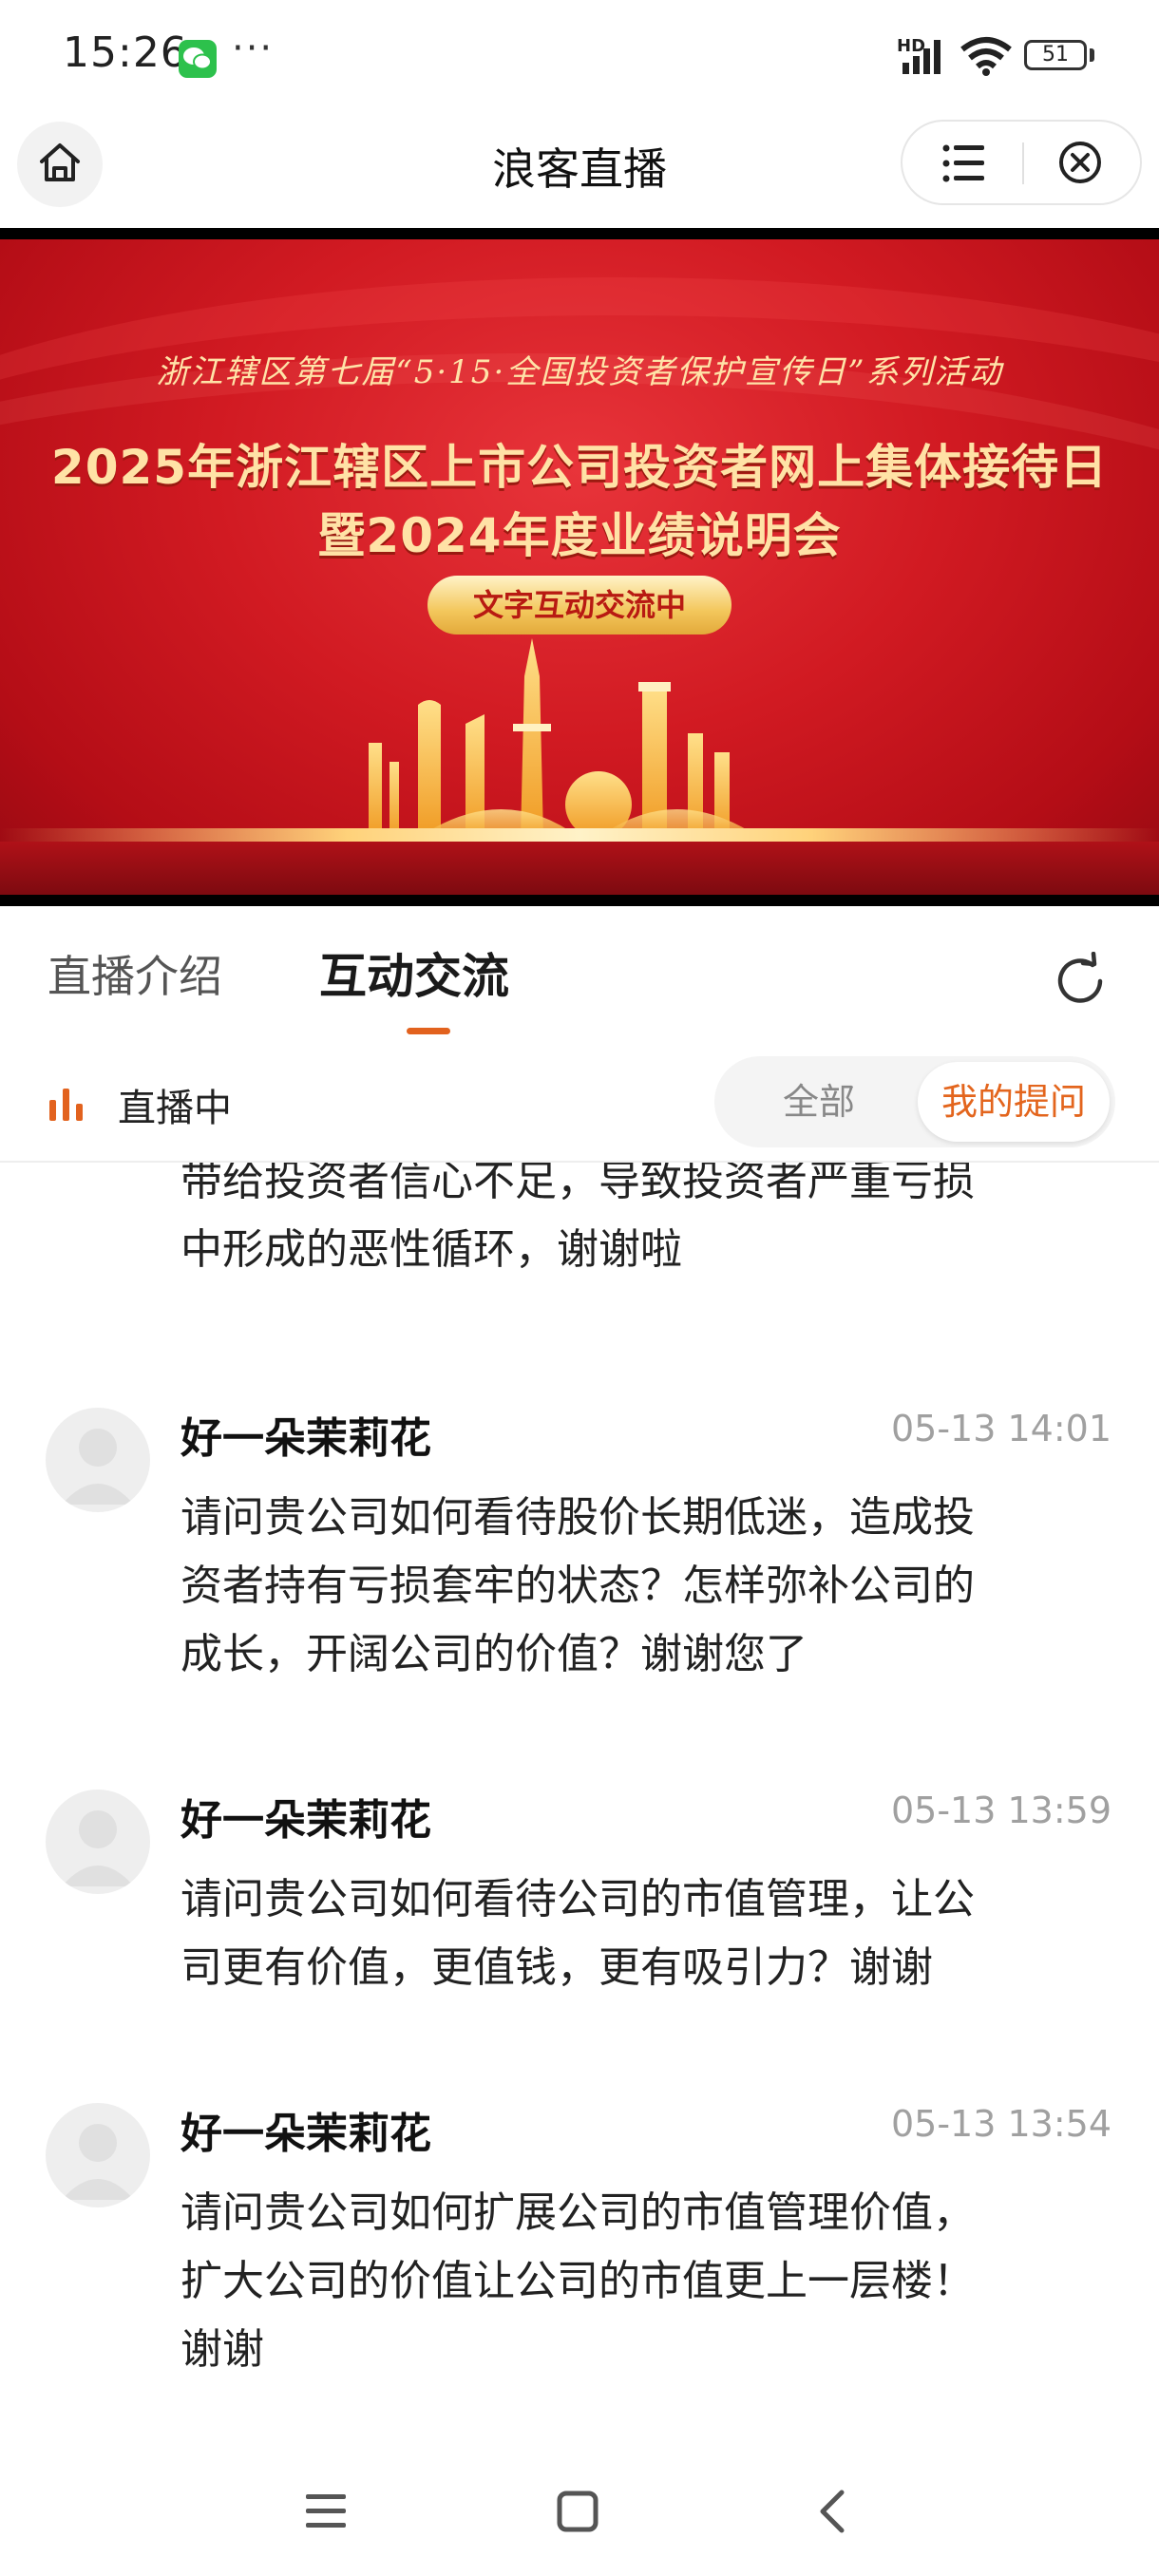  What do you see at coordinates (1001, 1428) in the screenshot?
I see `question-time: 05-13 14:01` at bounding box center [1001, 1428].